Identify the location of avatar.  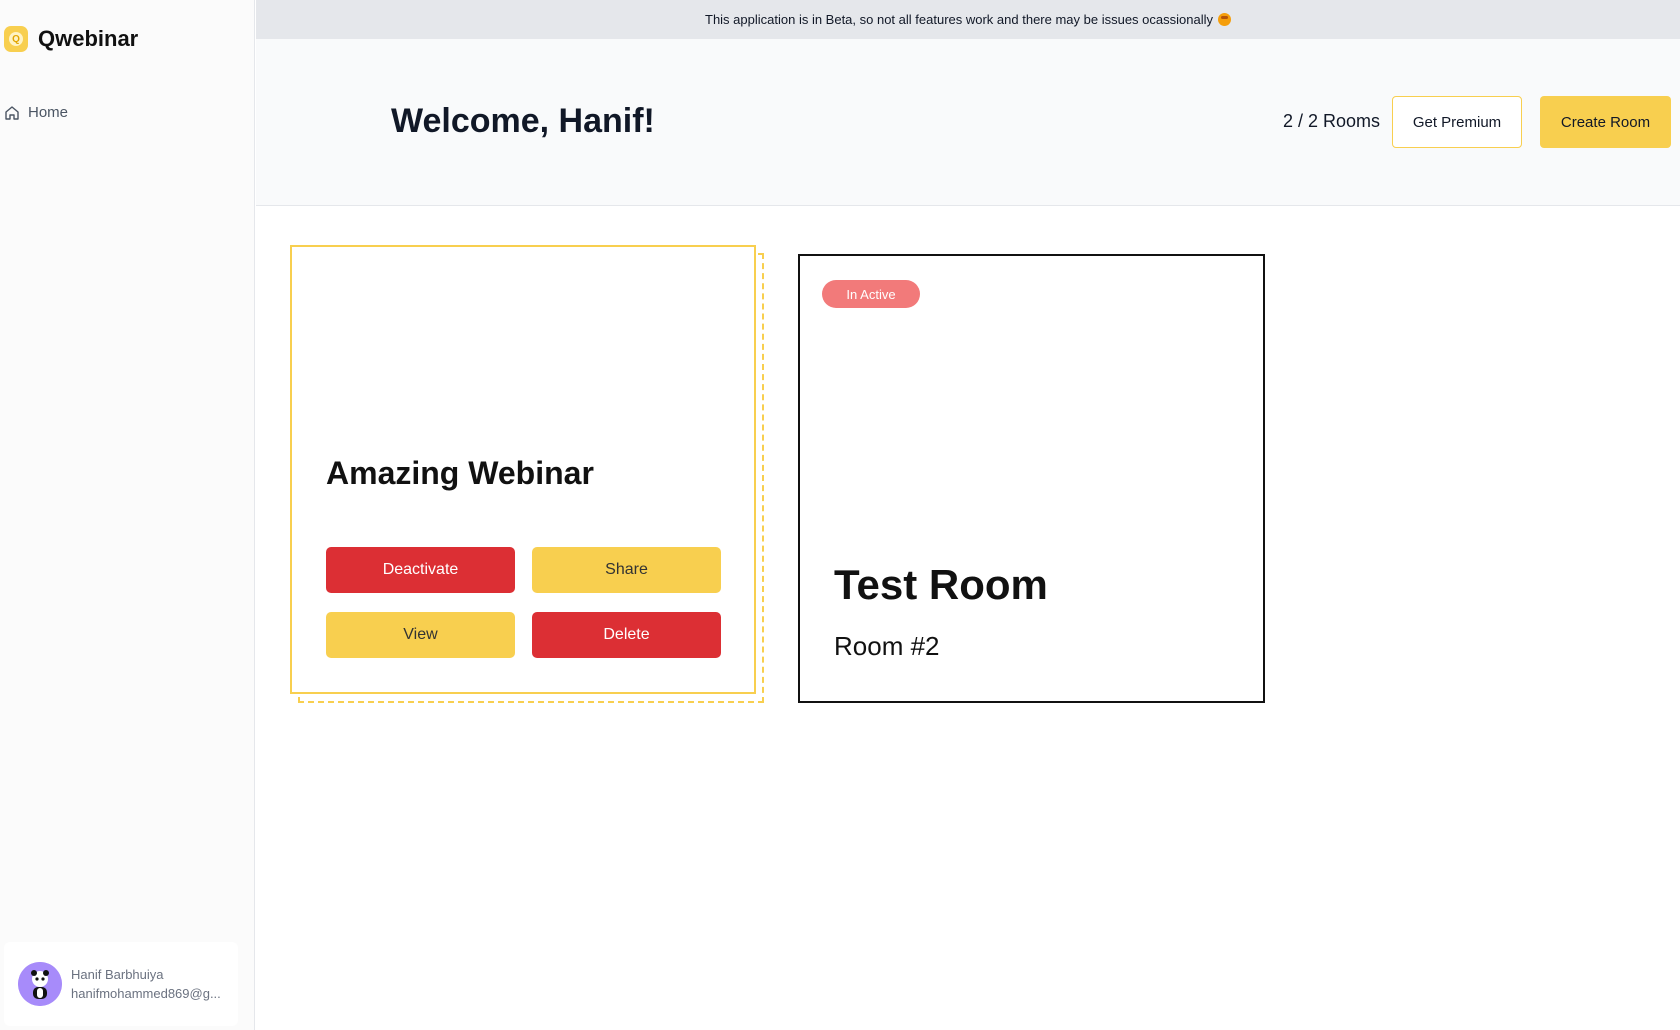
(40, 984).